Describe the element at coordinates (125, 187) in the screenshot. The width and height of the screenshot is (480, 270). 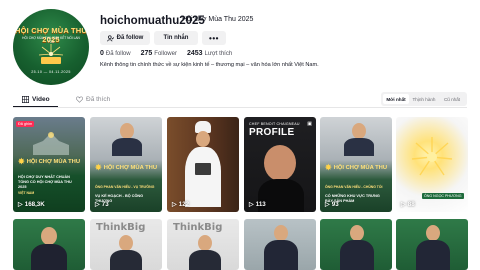
I see `video-caption: ÔNG PHAN VĂN HIẾU - VỤ TRƯỞNG` at that location.